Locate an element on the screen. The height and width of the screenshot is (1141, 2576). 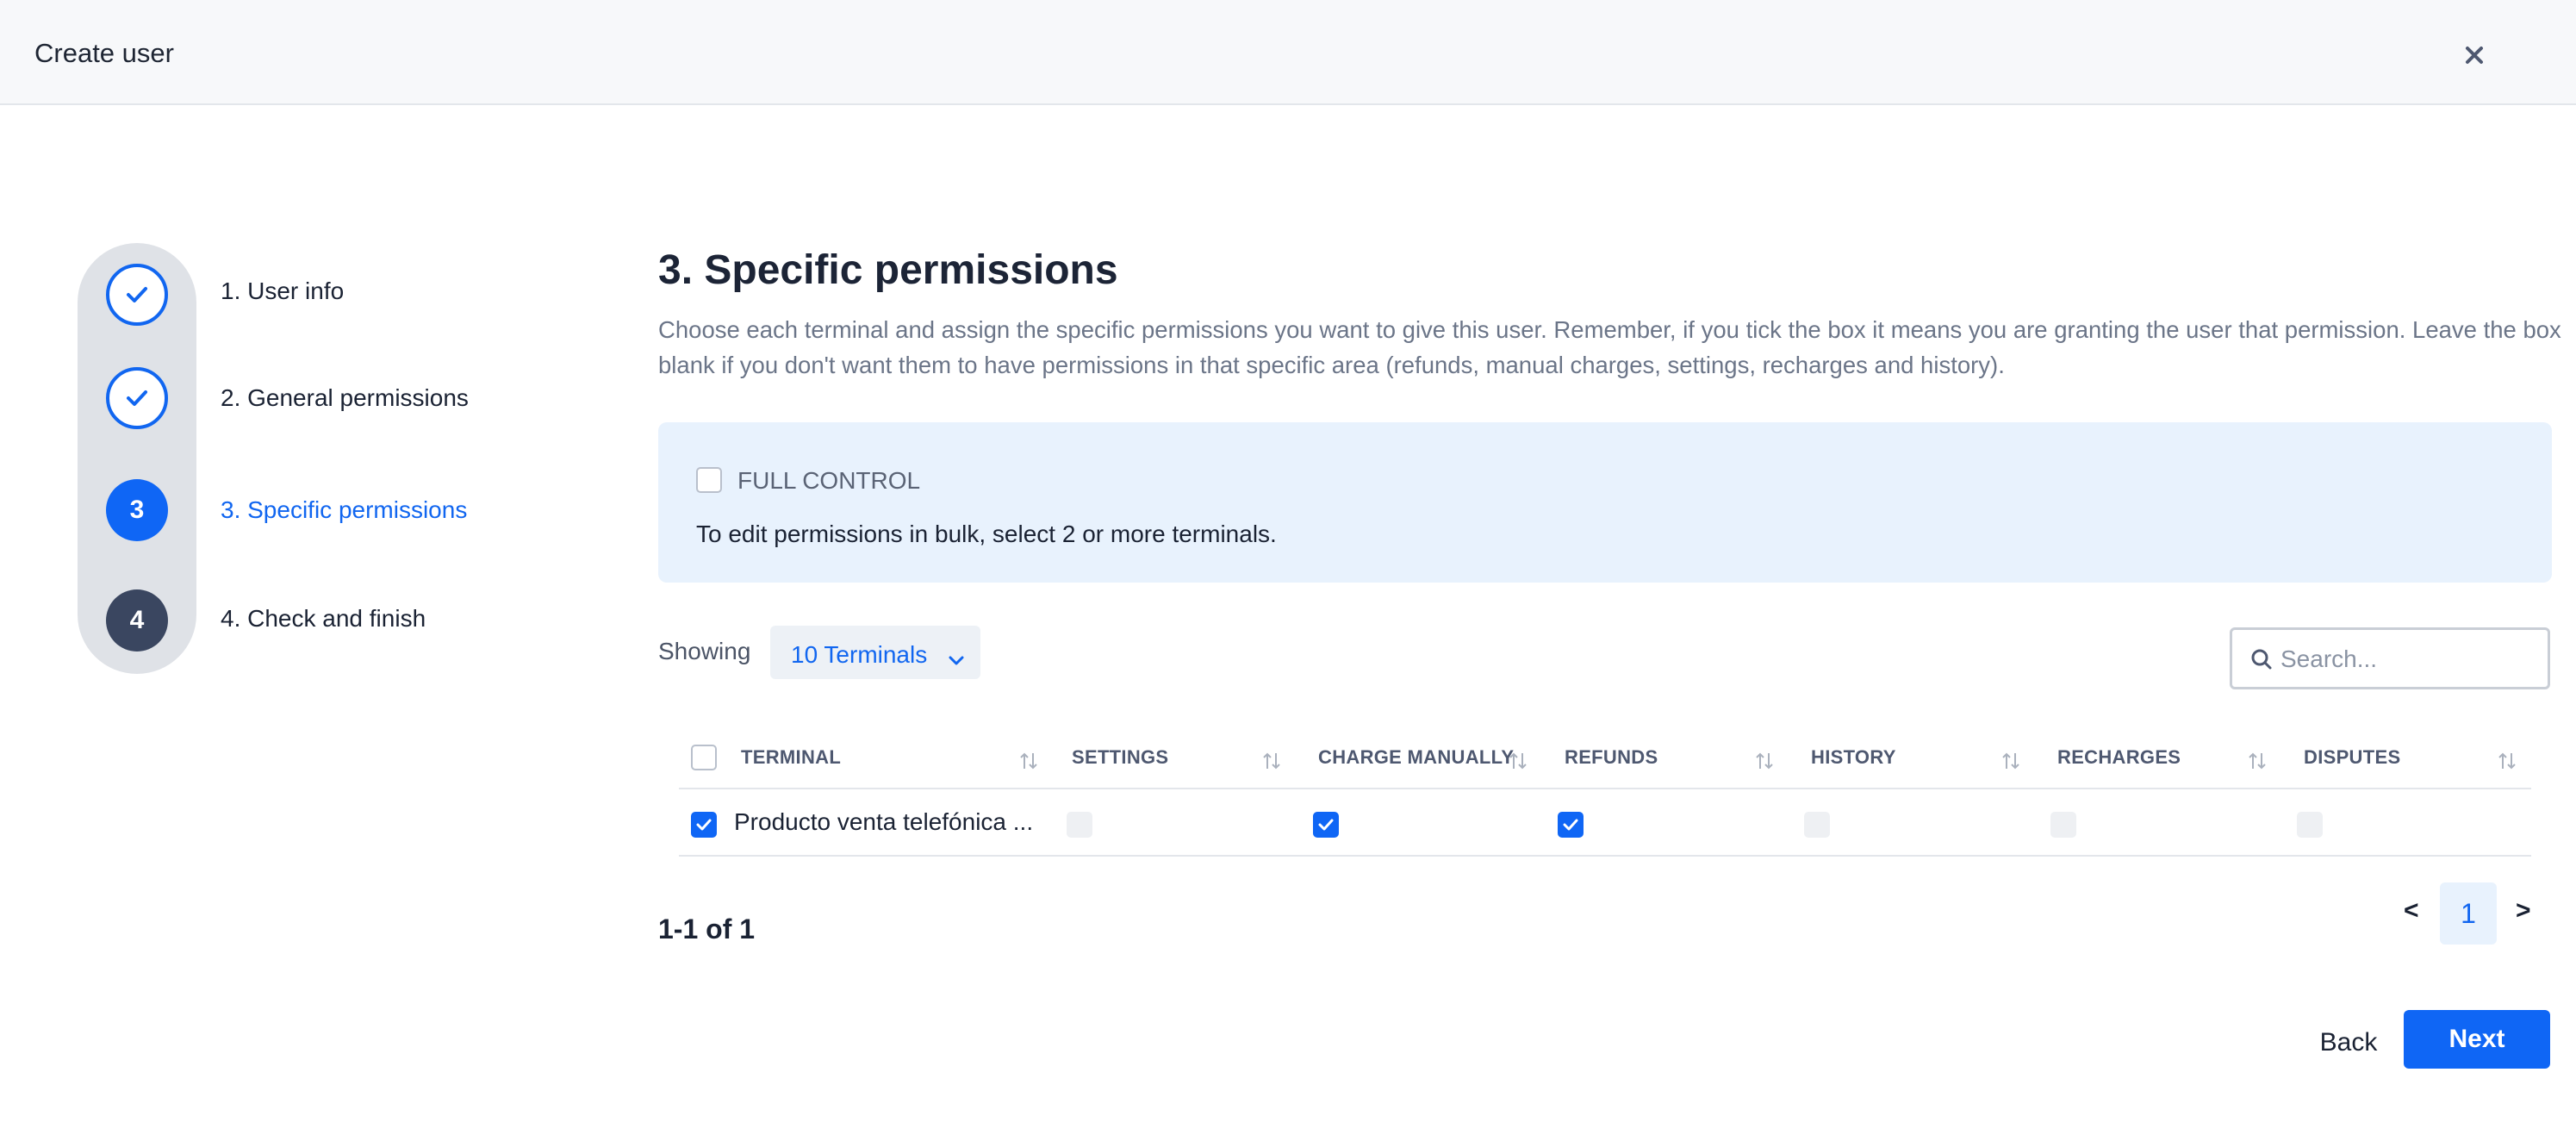
row-divider is located at coordinates (1605, 856).